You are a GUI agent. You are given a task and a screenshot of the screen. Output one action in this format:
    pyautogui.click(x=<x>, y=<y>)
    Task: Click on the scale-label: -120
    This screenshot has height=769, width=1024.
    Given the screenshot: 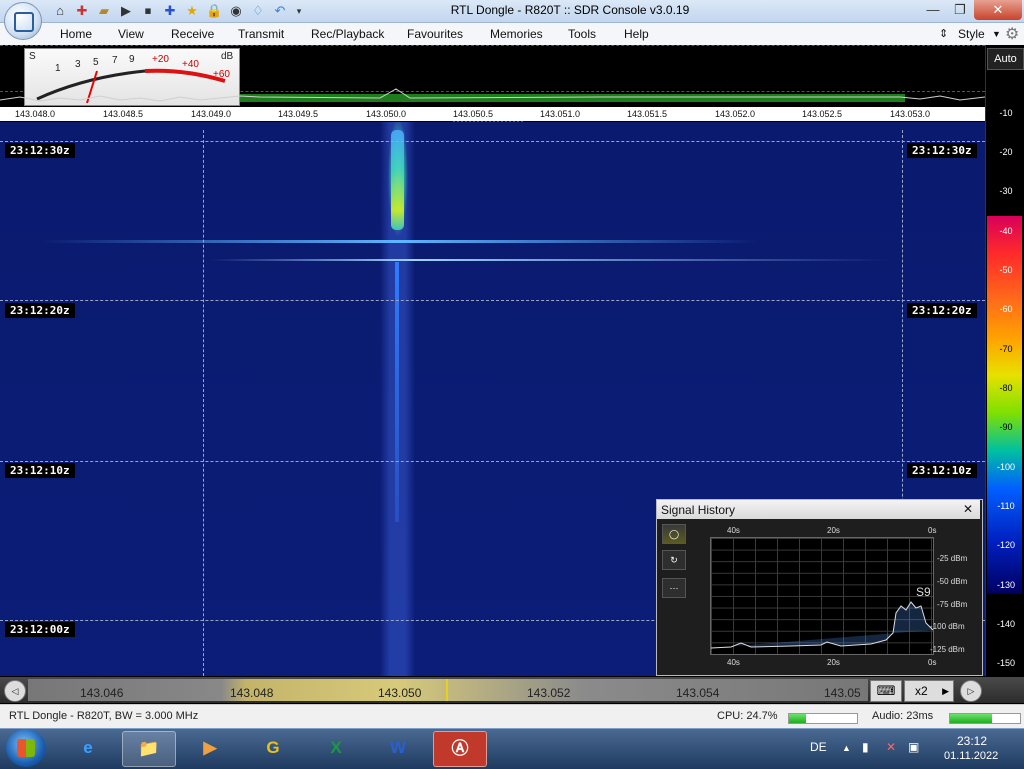 What is the action you would take?
    pyautogui.click(x=1005, y=545)
    